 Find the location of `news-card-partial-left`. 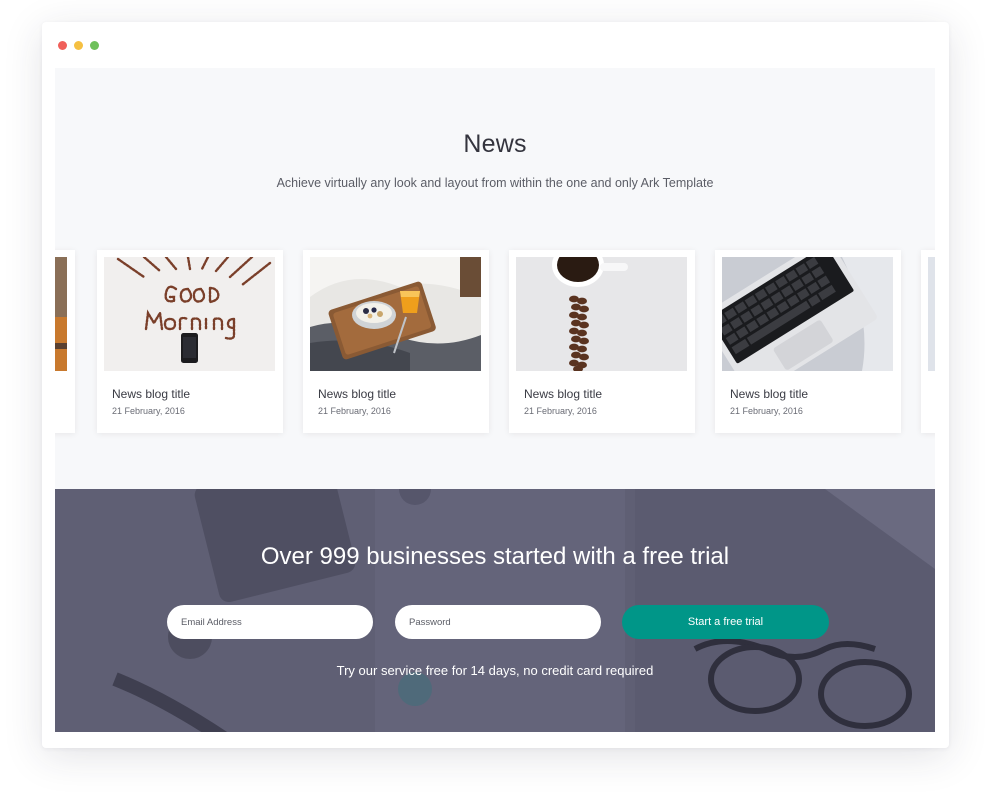

news-card-partial-left is located at coordinates (65, 341).